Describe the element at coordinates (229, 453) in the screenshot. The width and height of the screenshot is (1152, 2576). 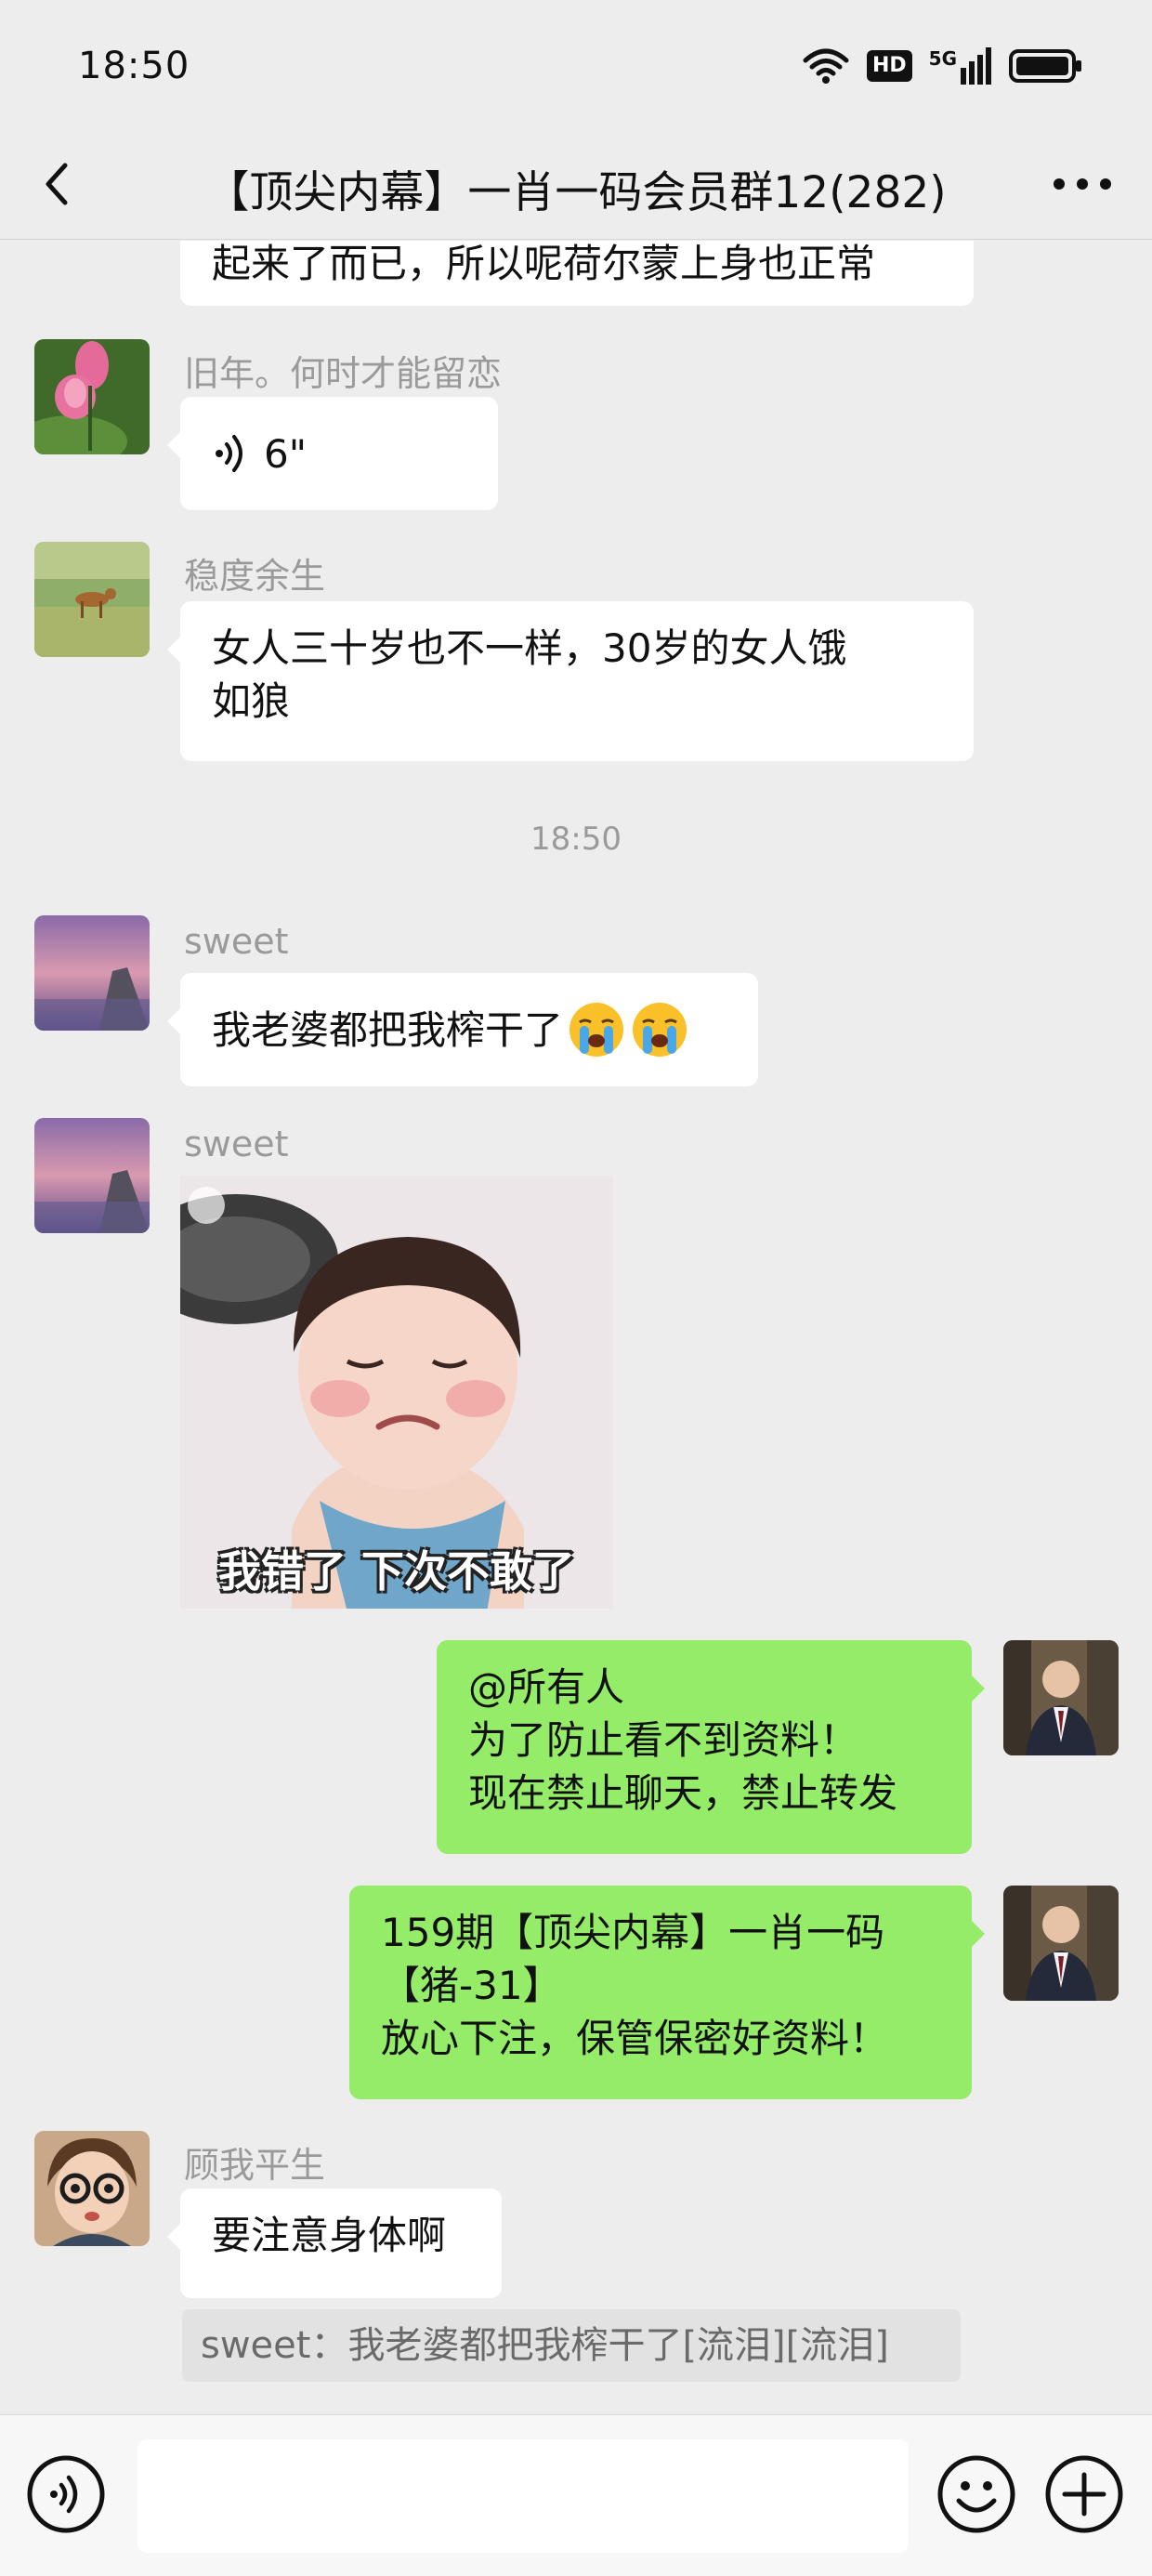
I see `voice-wave-icon` at that location.